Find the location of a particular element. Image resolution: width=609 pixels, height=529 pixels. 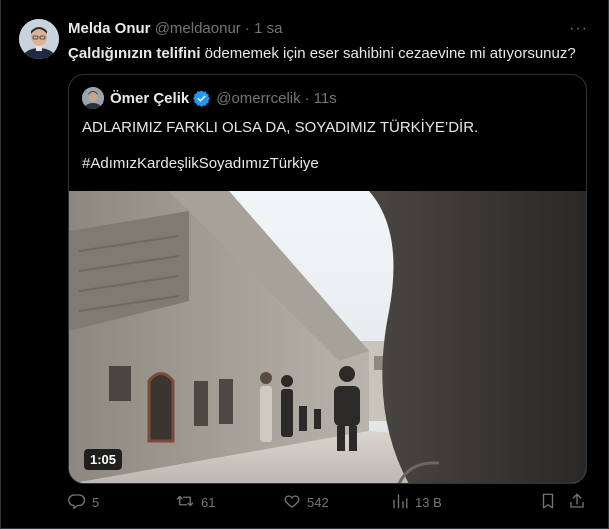

retweet-button: 61 is located at coordinates (195, 502).